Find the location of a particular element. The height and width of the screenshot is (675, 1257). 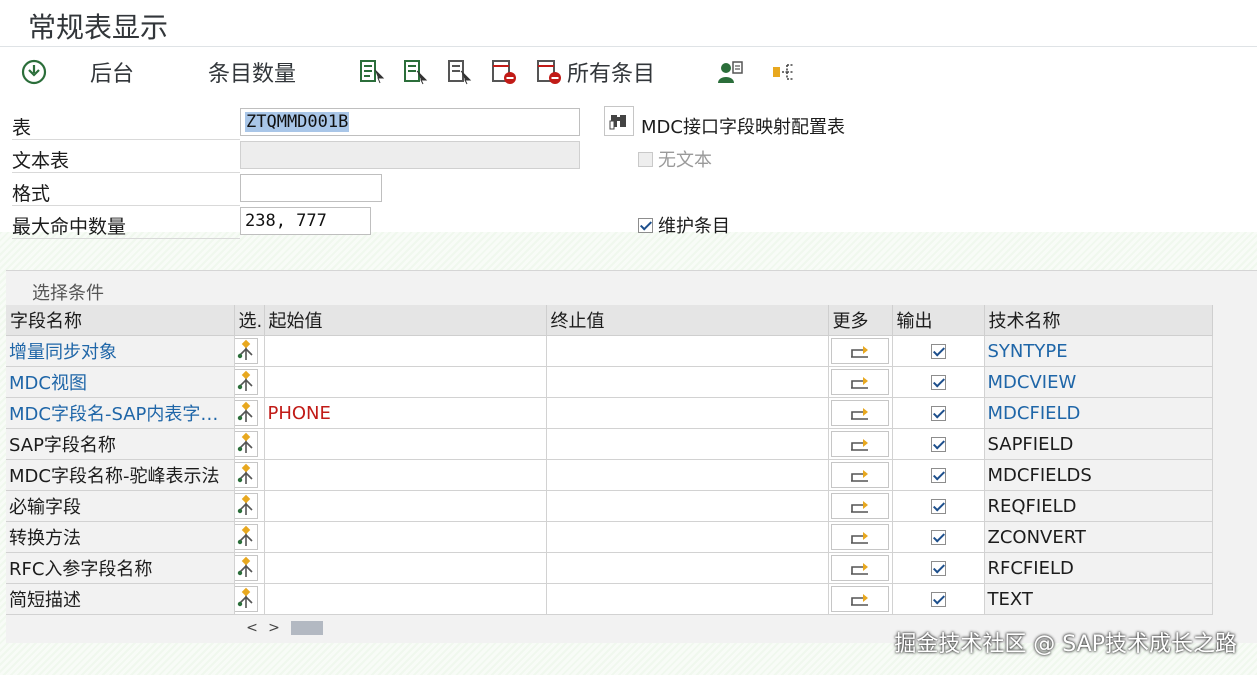

execute-button is located at coordinates (34, 72).